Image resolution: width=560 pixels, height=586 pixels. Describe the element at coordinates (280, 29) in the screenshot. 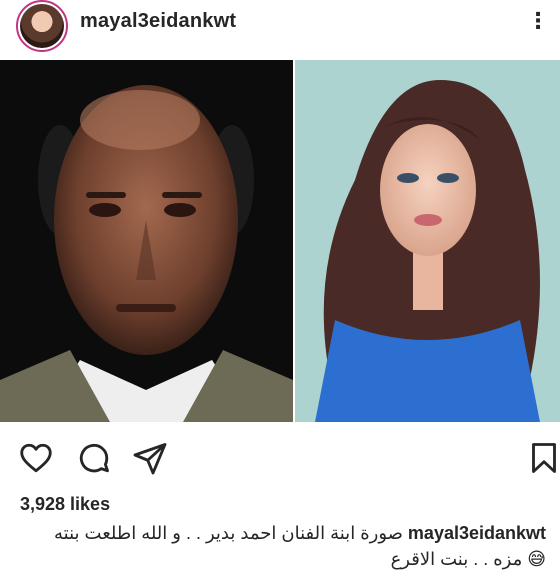

I see `post-header: mayal3eidankwt ⋮` at that location.